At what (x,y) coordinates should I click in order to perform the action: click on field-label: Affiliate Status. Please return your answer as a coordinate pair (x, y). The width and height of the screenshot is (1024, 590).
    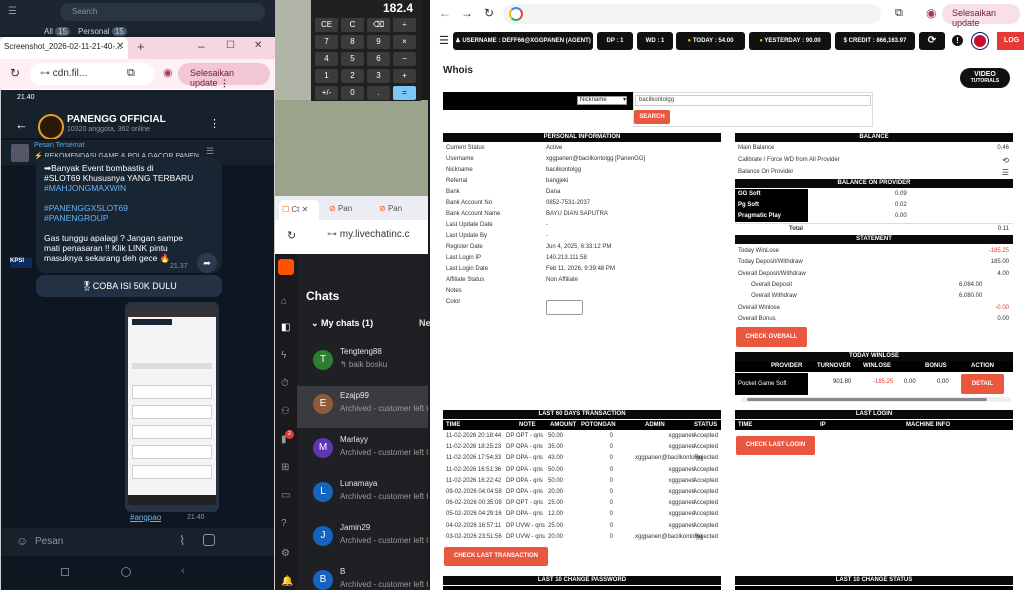
    Looking at the image, I should click on (465, 280).